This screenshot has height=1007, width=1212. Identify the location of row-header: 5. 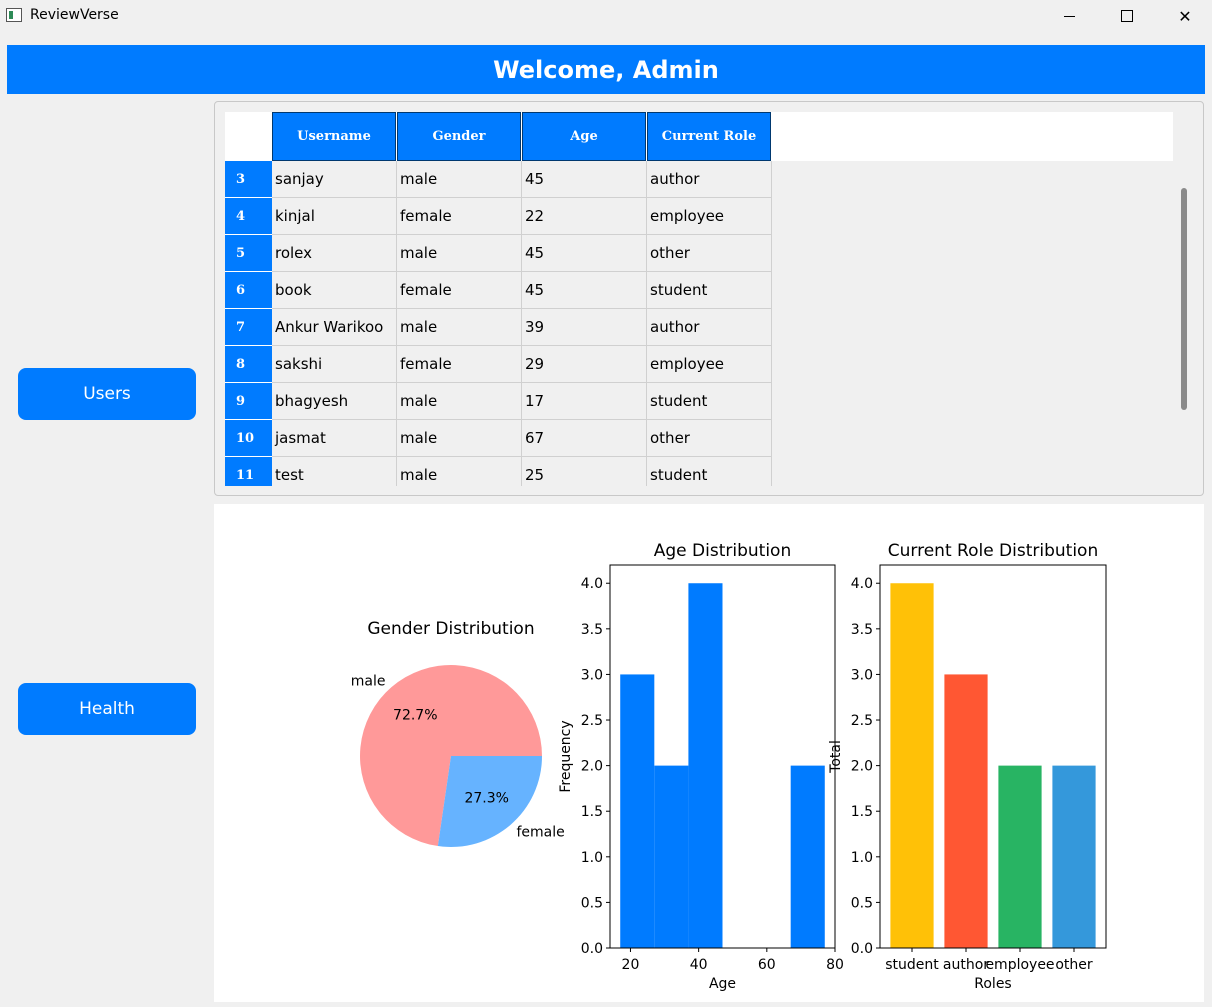
(248, 253).